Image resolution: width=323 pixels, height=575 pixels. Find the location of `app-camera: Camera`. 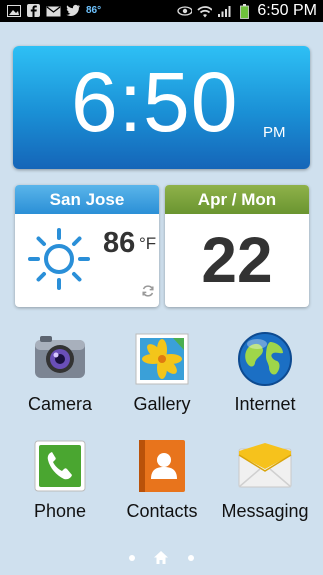

app-camera: Camera is located at coordinates (60, 372).